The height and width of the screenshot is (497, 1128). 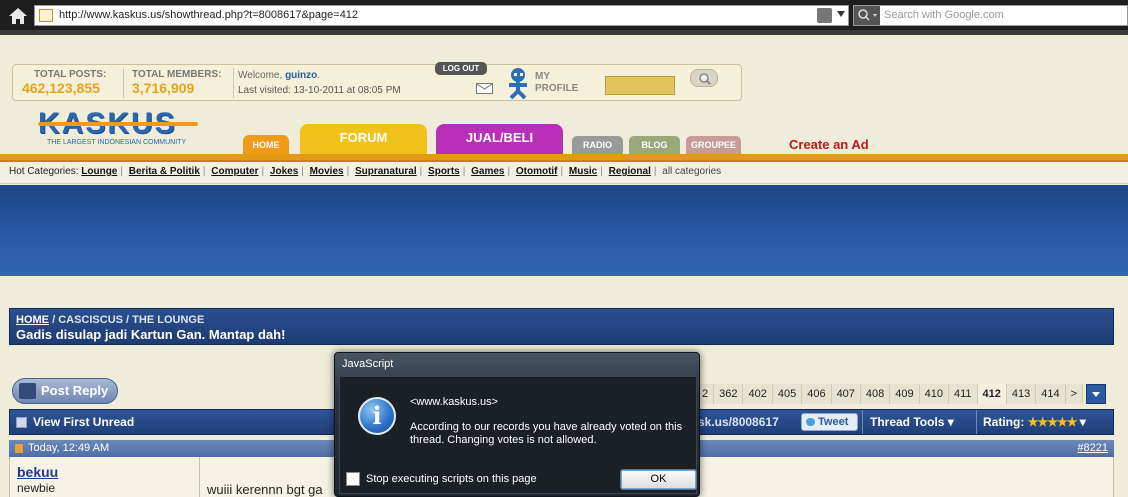 What do you see at coordinates (266, 145) in the screenshot?
I see `tab-home: HOME` at bounding box center [266, 145].